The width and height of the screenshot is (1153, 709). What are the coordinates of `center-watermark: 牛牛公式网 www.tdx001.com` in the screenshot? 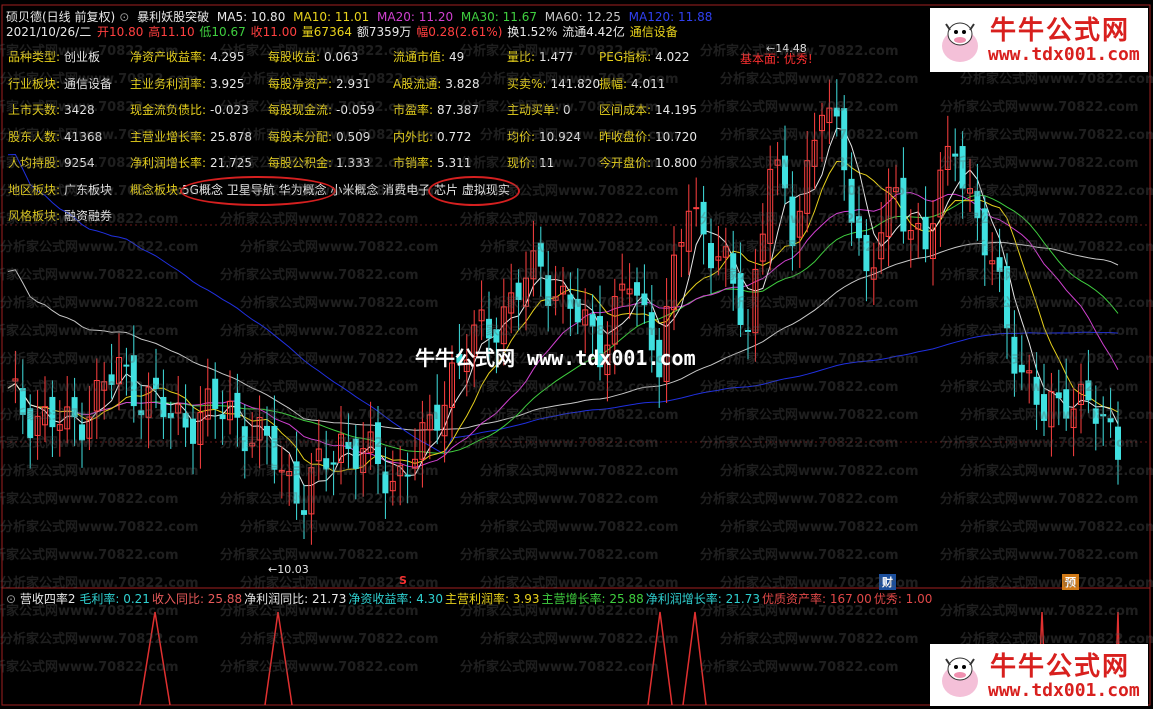 It's located at (555, 358).